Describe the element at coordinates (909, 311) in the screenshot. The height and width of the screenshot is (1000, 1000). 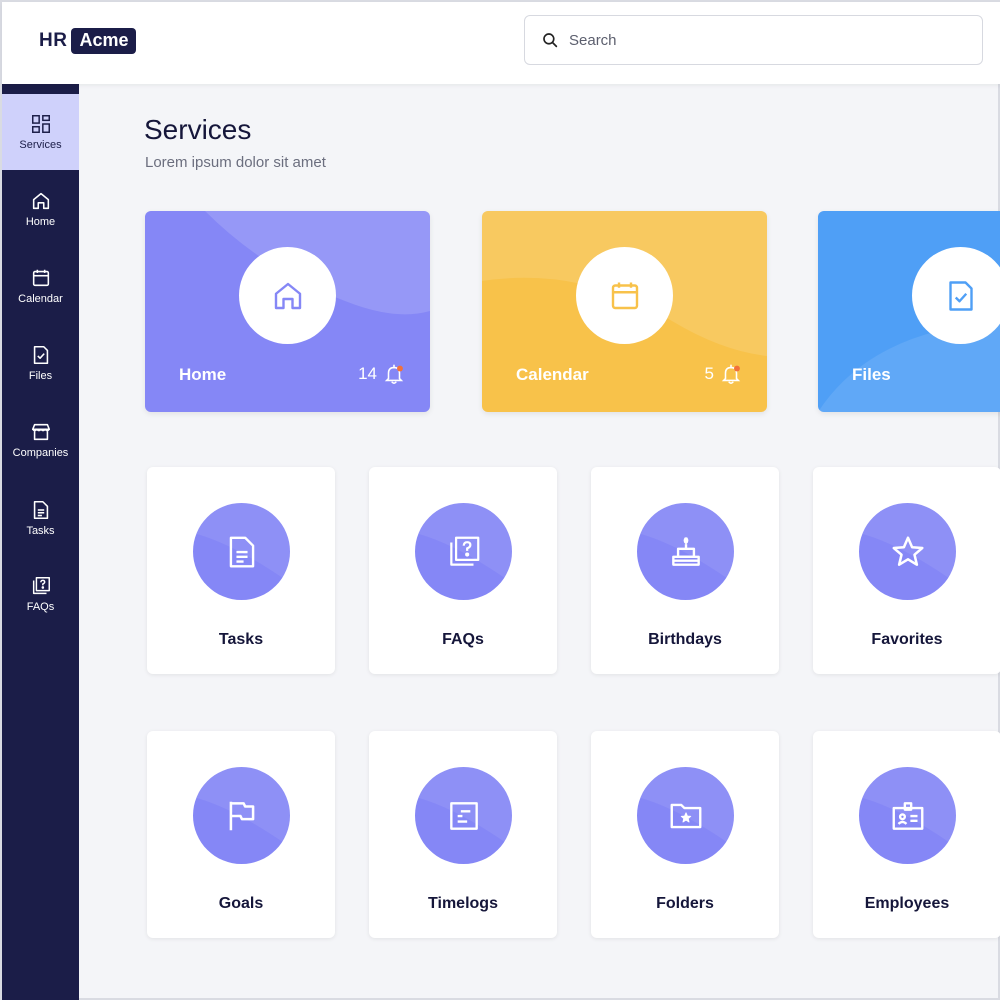
I see `feature-card-files: Files` at that location.